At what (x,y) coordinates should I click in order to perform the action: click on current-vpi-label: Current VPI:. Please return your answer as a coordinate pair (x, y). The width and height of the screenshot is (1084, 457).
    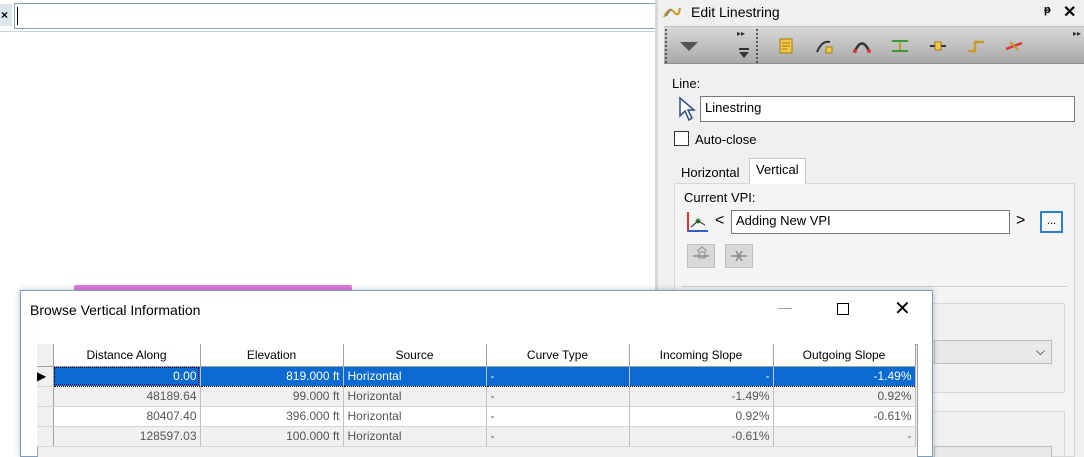
    Looking at the image, I should click on (720, 197).